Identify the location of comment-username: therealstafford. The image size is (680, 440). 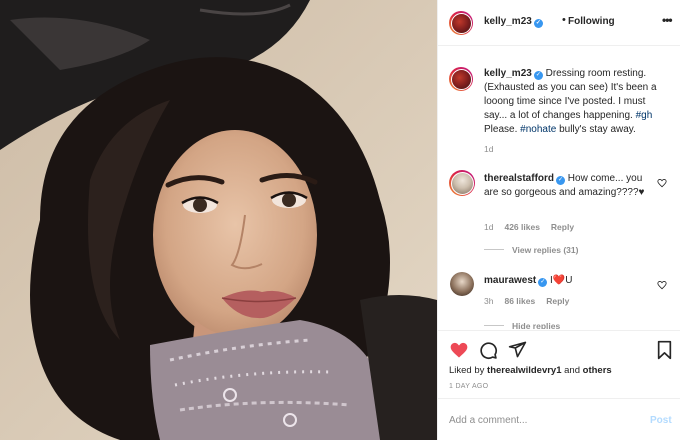
(519, 178).